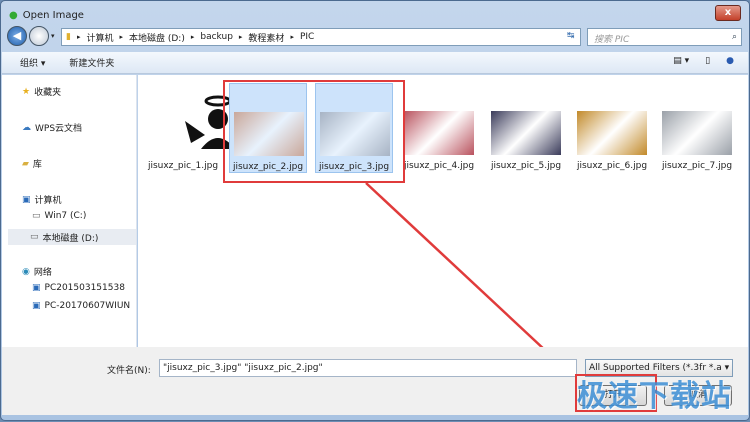 The image size is (750, 422). I want to click on filename-label: 文件名(N):, so click(129, 371).